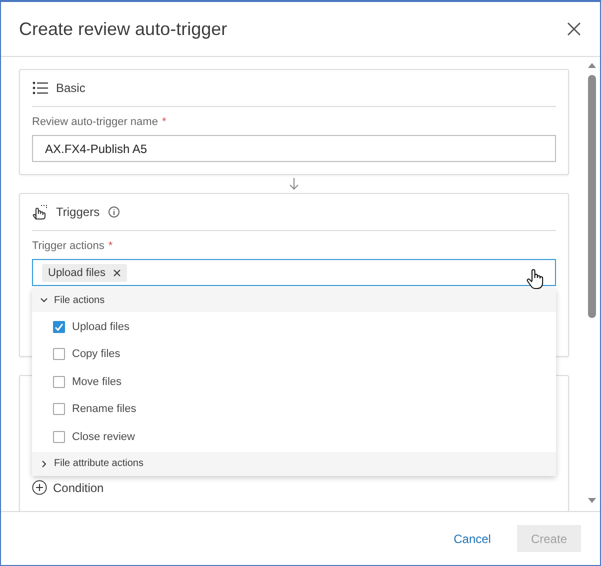  I want to click on dialog-title: Create review auto-trigger, so click(123, 29).